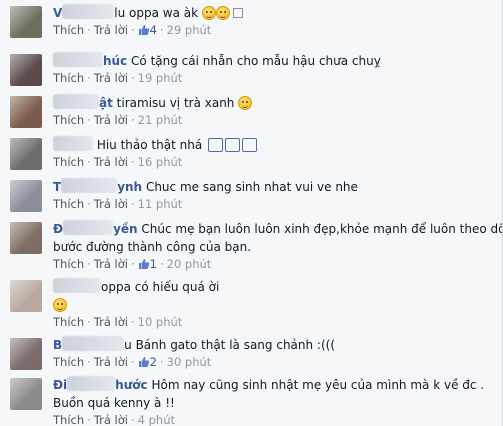 The image size is (503, 426). I want to click on comment-actions: Thích · Trả lời · 11 phút, so click(118, 204).